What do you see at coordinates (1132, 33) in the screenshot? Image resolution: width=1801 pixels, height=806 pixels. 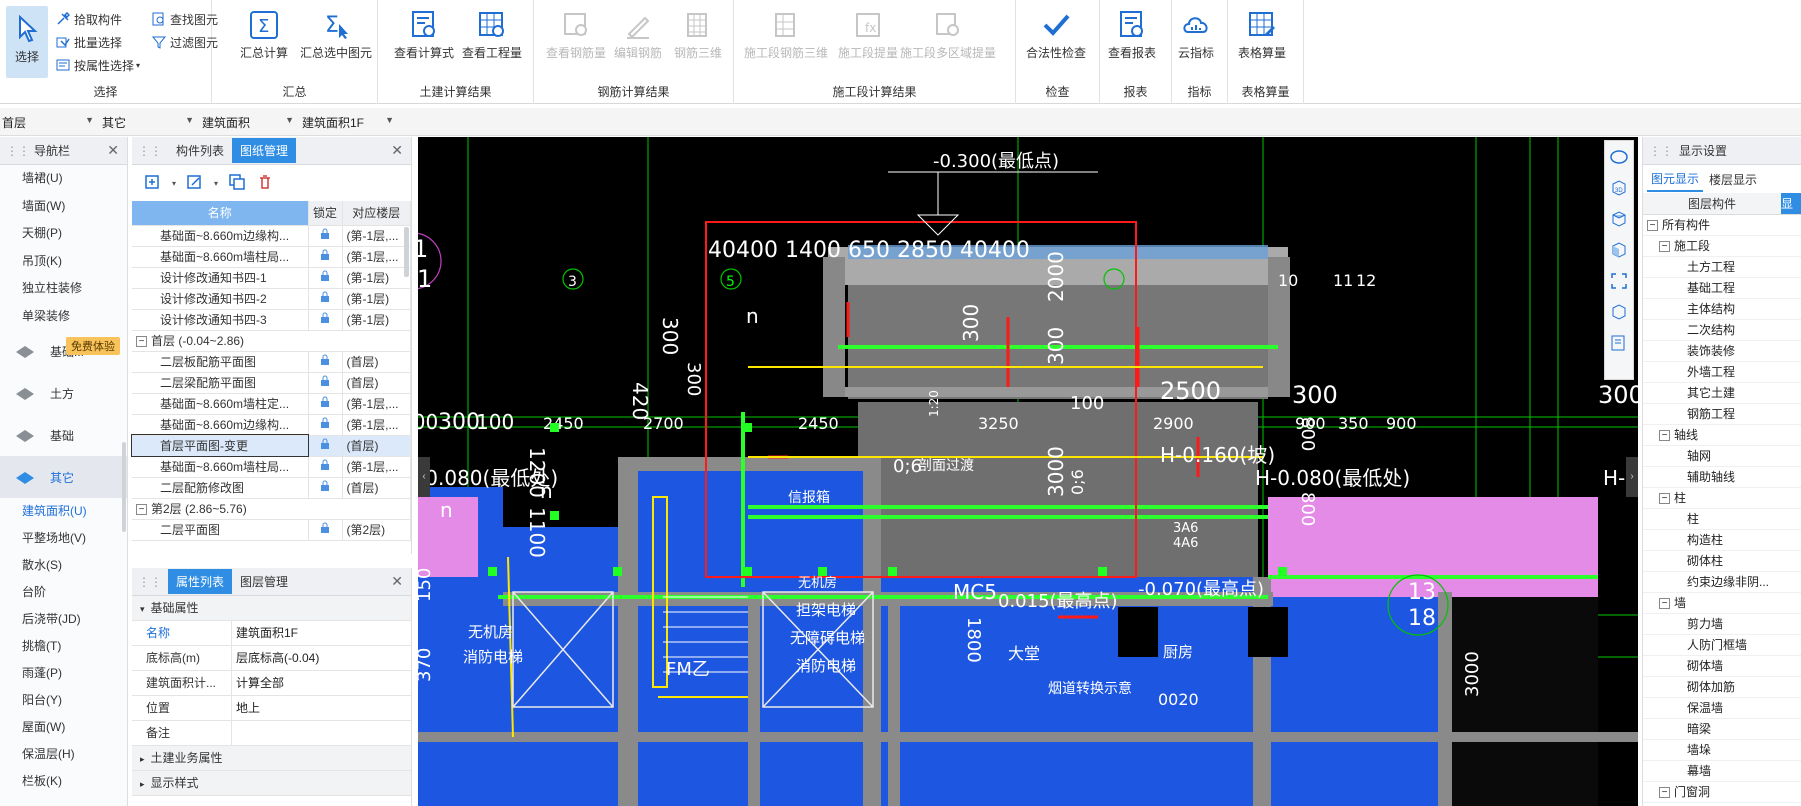 I see `view-report-button: 查看报表` at bounding box center [1132, 33].